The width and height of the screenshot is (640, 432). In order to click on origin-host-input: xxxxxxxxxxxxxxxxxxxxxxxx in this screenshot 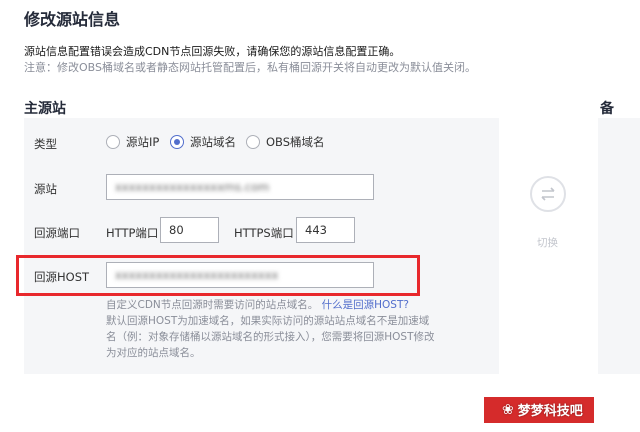, I will do `click(240, 275)`.